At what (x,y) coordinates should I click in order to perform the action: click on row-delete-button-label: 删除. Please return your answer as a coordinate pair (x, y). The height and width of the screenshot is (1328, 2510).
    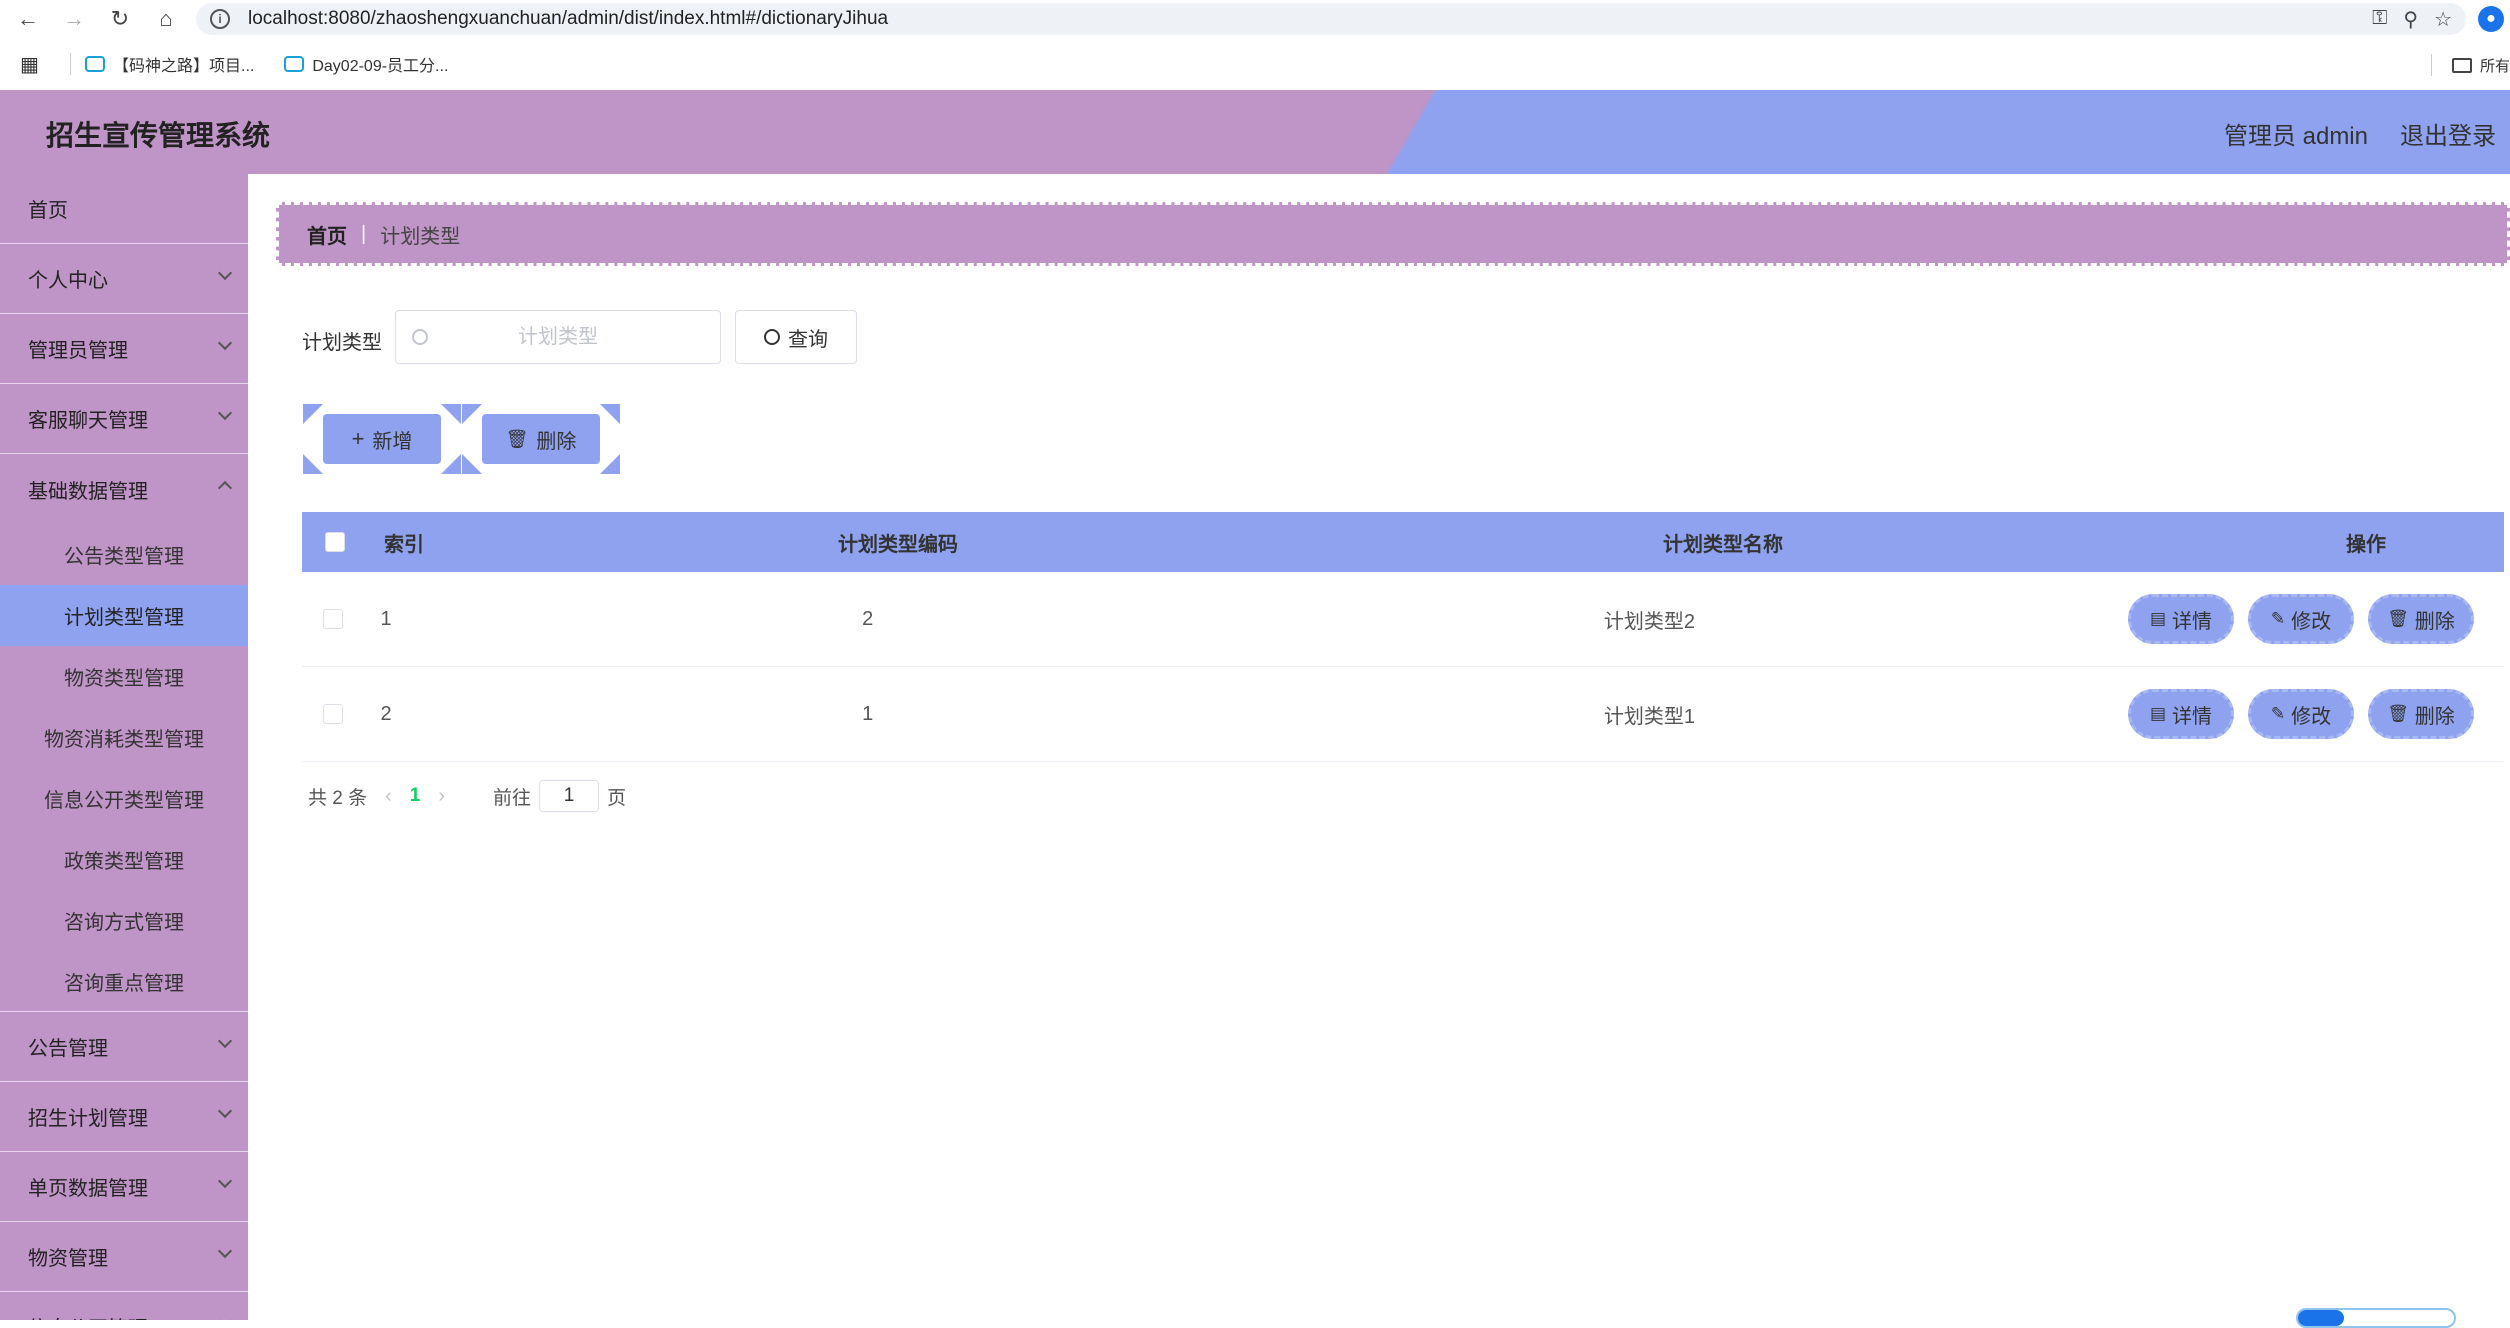
    Looking at the image, I should click on (2434, 716).